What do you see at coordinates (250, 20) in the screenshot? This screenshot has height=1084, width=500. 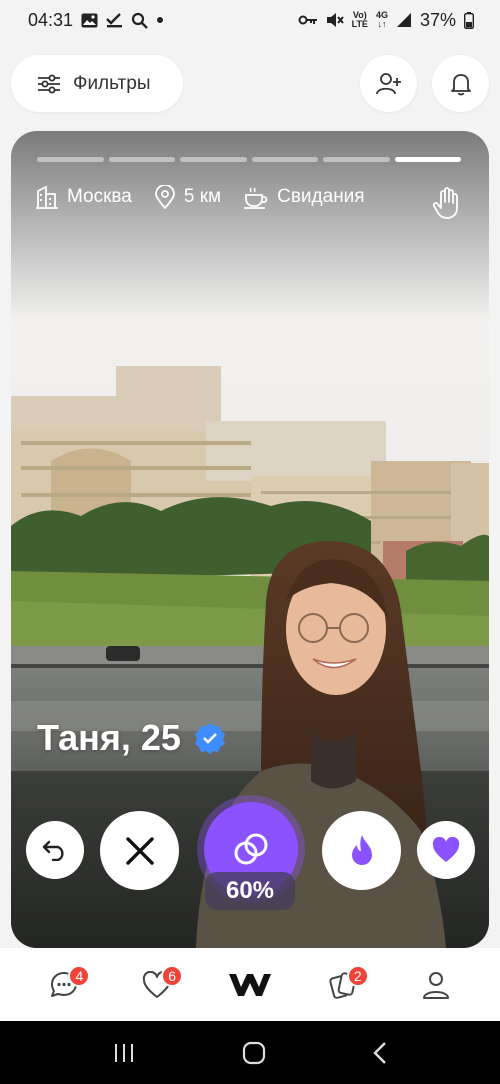 I see `status-bar: 04:31 Vo) LTE 4G ↓↑ 37%` at bounding box center [250, 20].